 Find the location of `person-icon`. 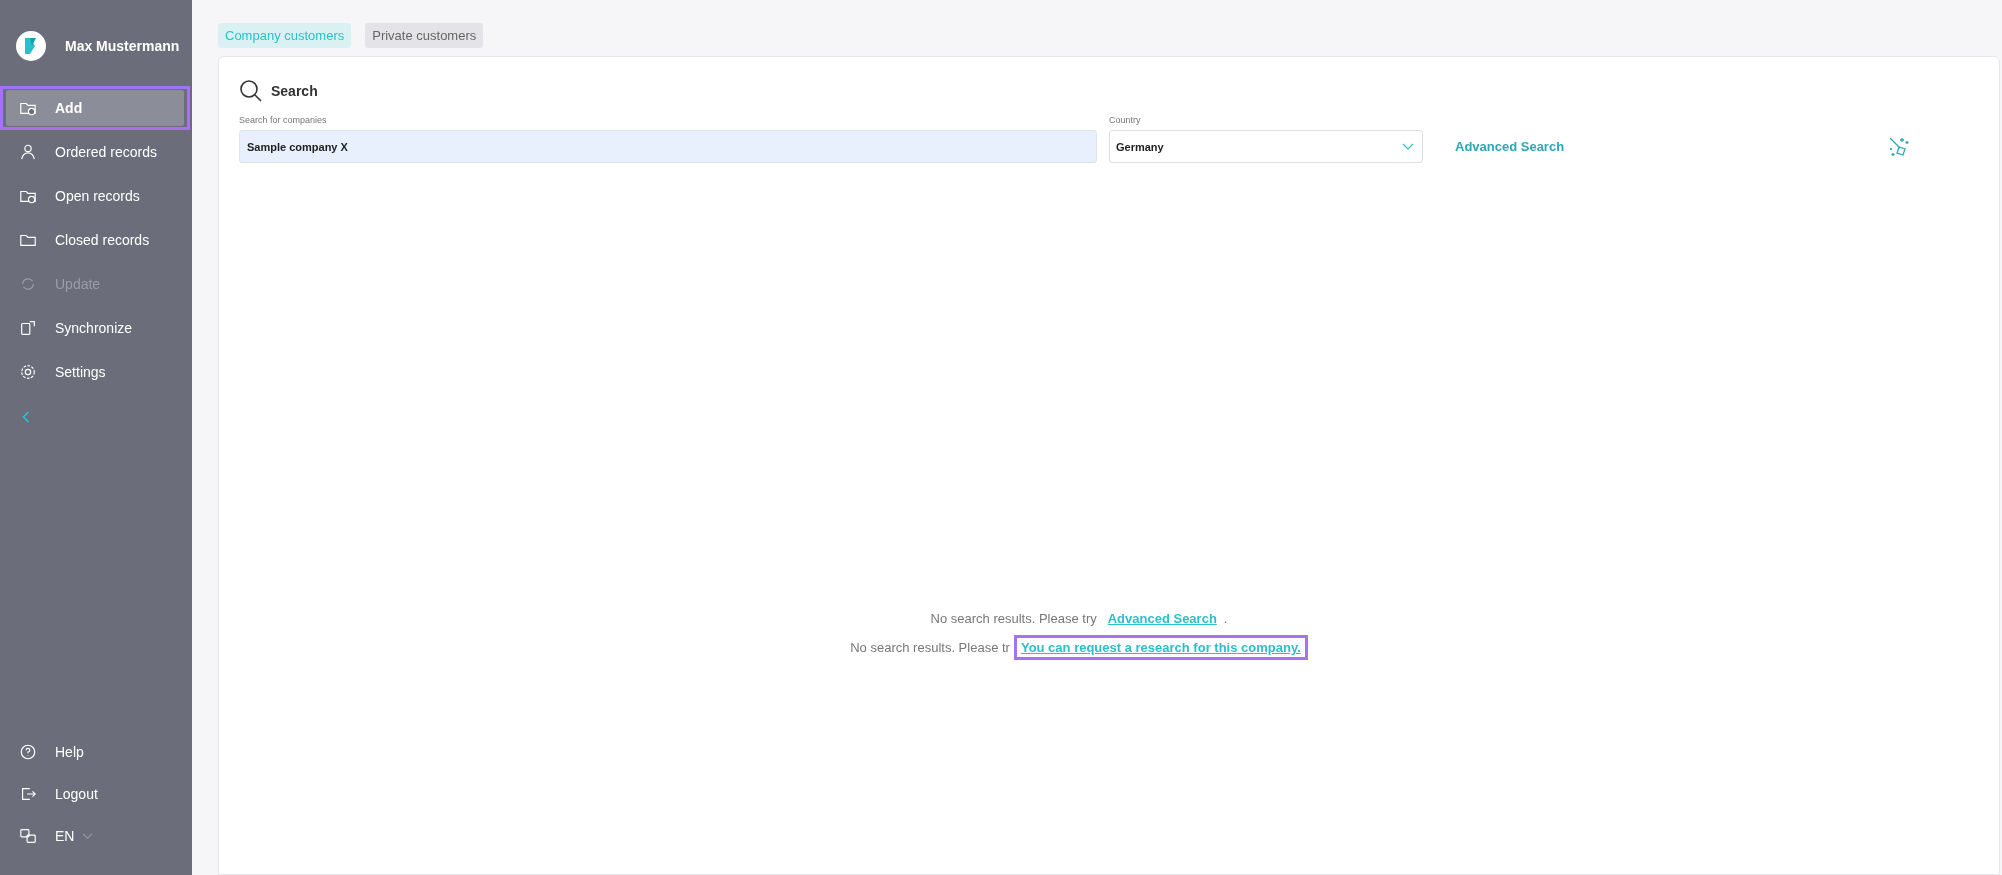

person-icon is located at coordinates (28, 152).